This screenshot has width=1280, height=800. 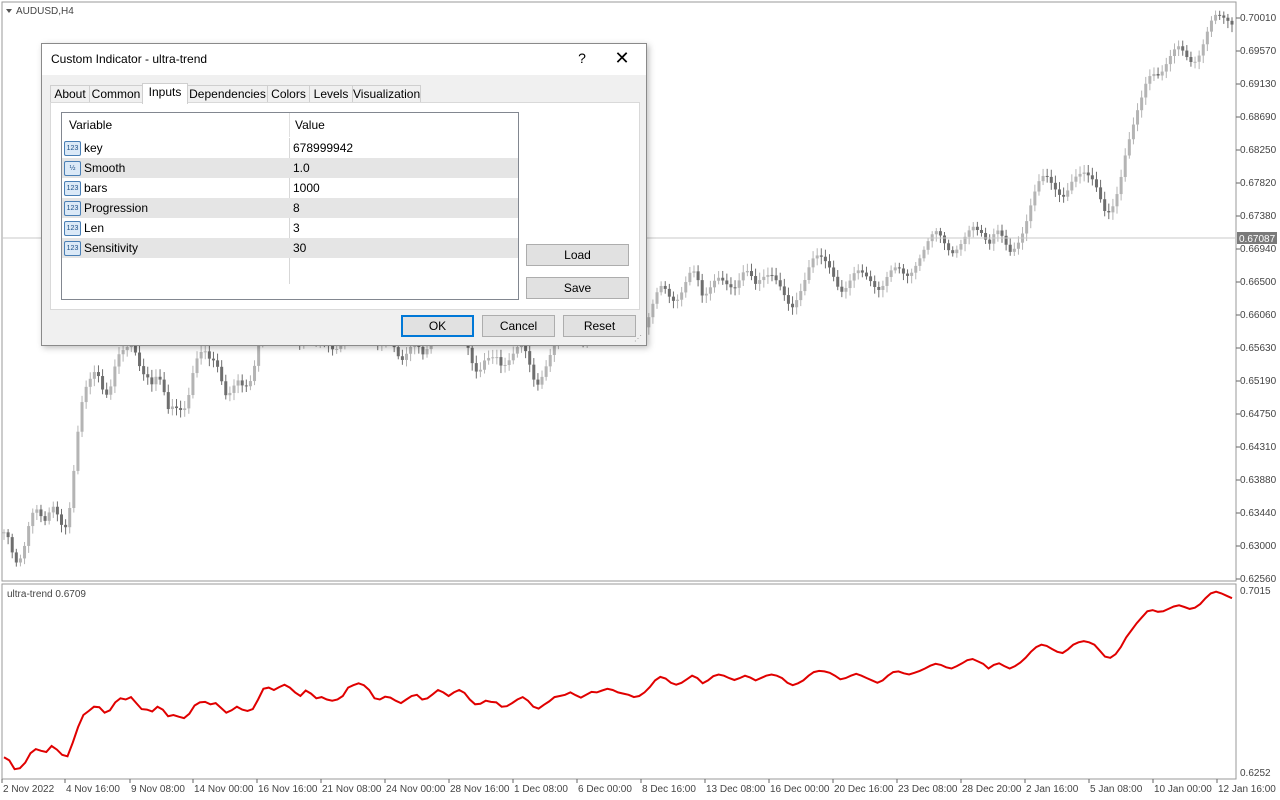 I want to click on tab-inputs: Inputs, so click(x=165, y=93).